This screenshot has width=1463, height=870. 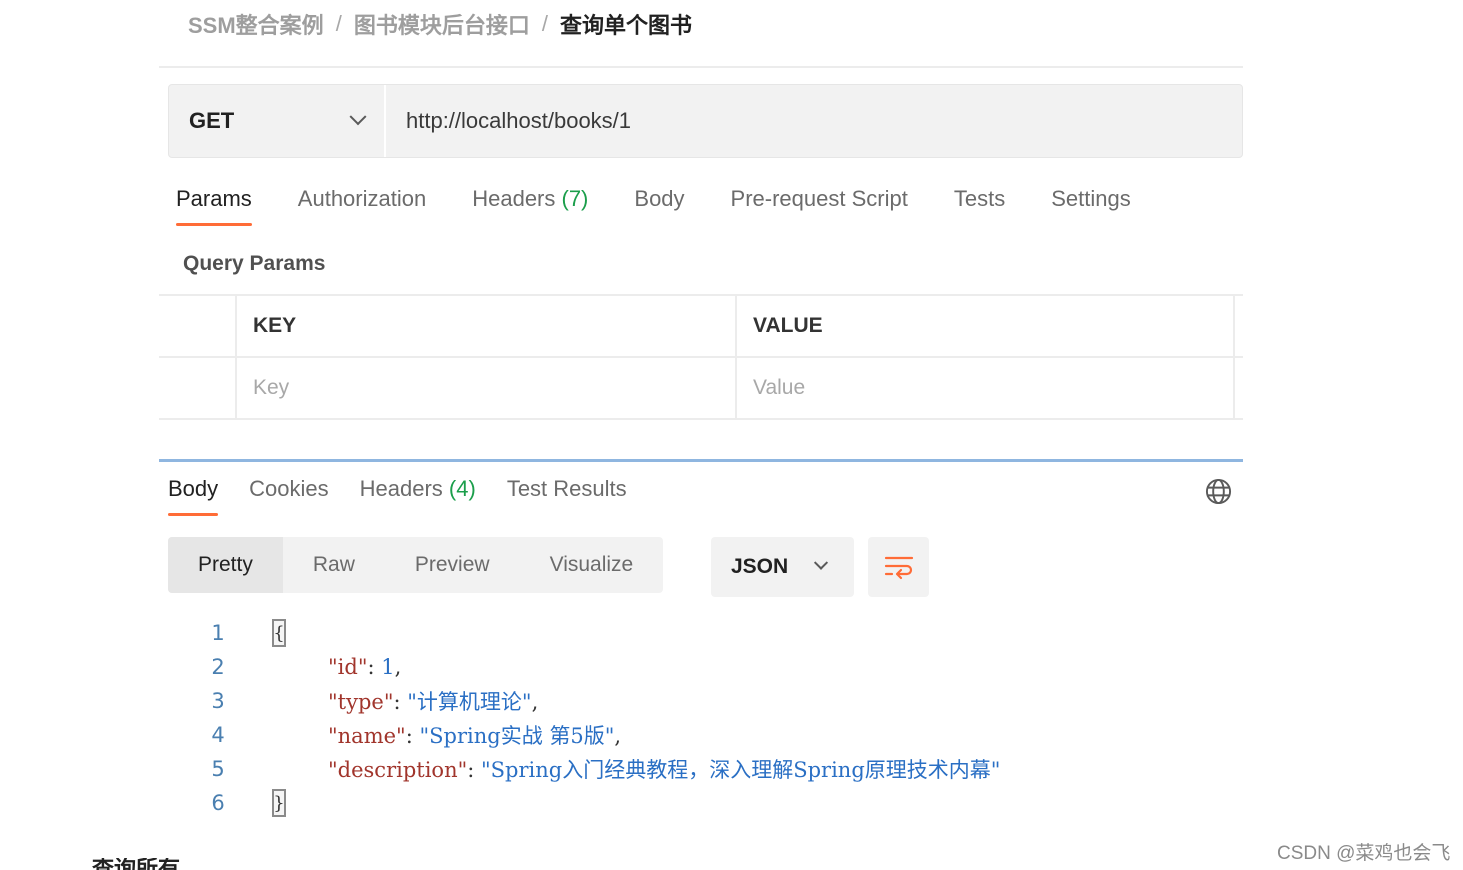 I want to click on method-select: GET, so click(x=277, y=121).